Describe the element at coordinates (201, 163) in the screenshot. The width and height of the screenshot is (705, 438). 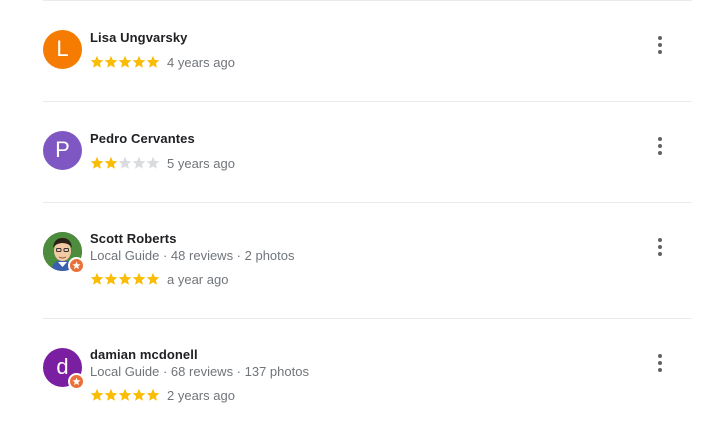
I see `review-time: 5 years ago` at that location.